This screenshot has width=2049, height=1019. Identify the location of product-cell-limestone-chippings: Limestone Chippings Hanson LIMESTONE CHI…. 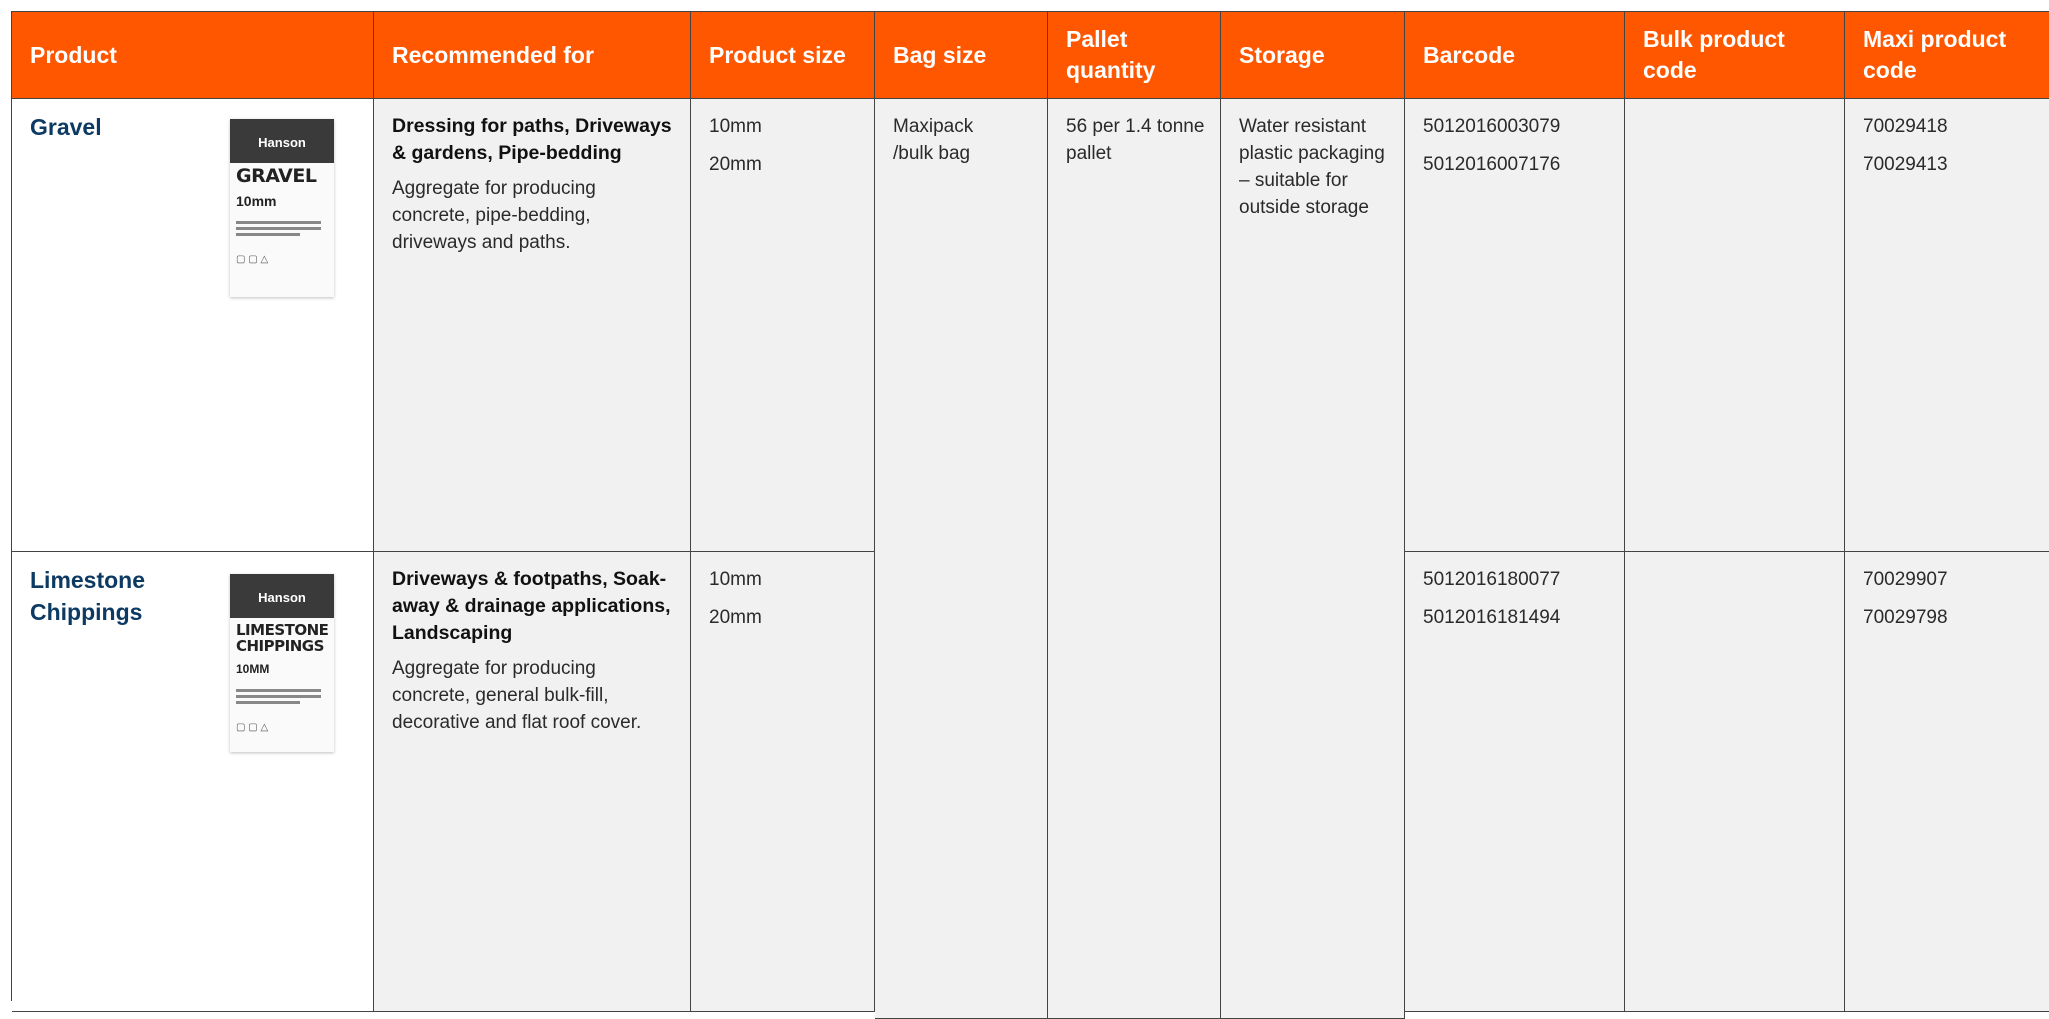
(193, 782).